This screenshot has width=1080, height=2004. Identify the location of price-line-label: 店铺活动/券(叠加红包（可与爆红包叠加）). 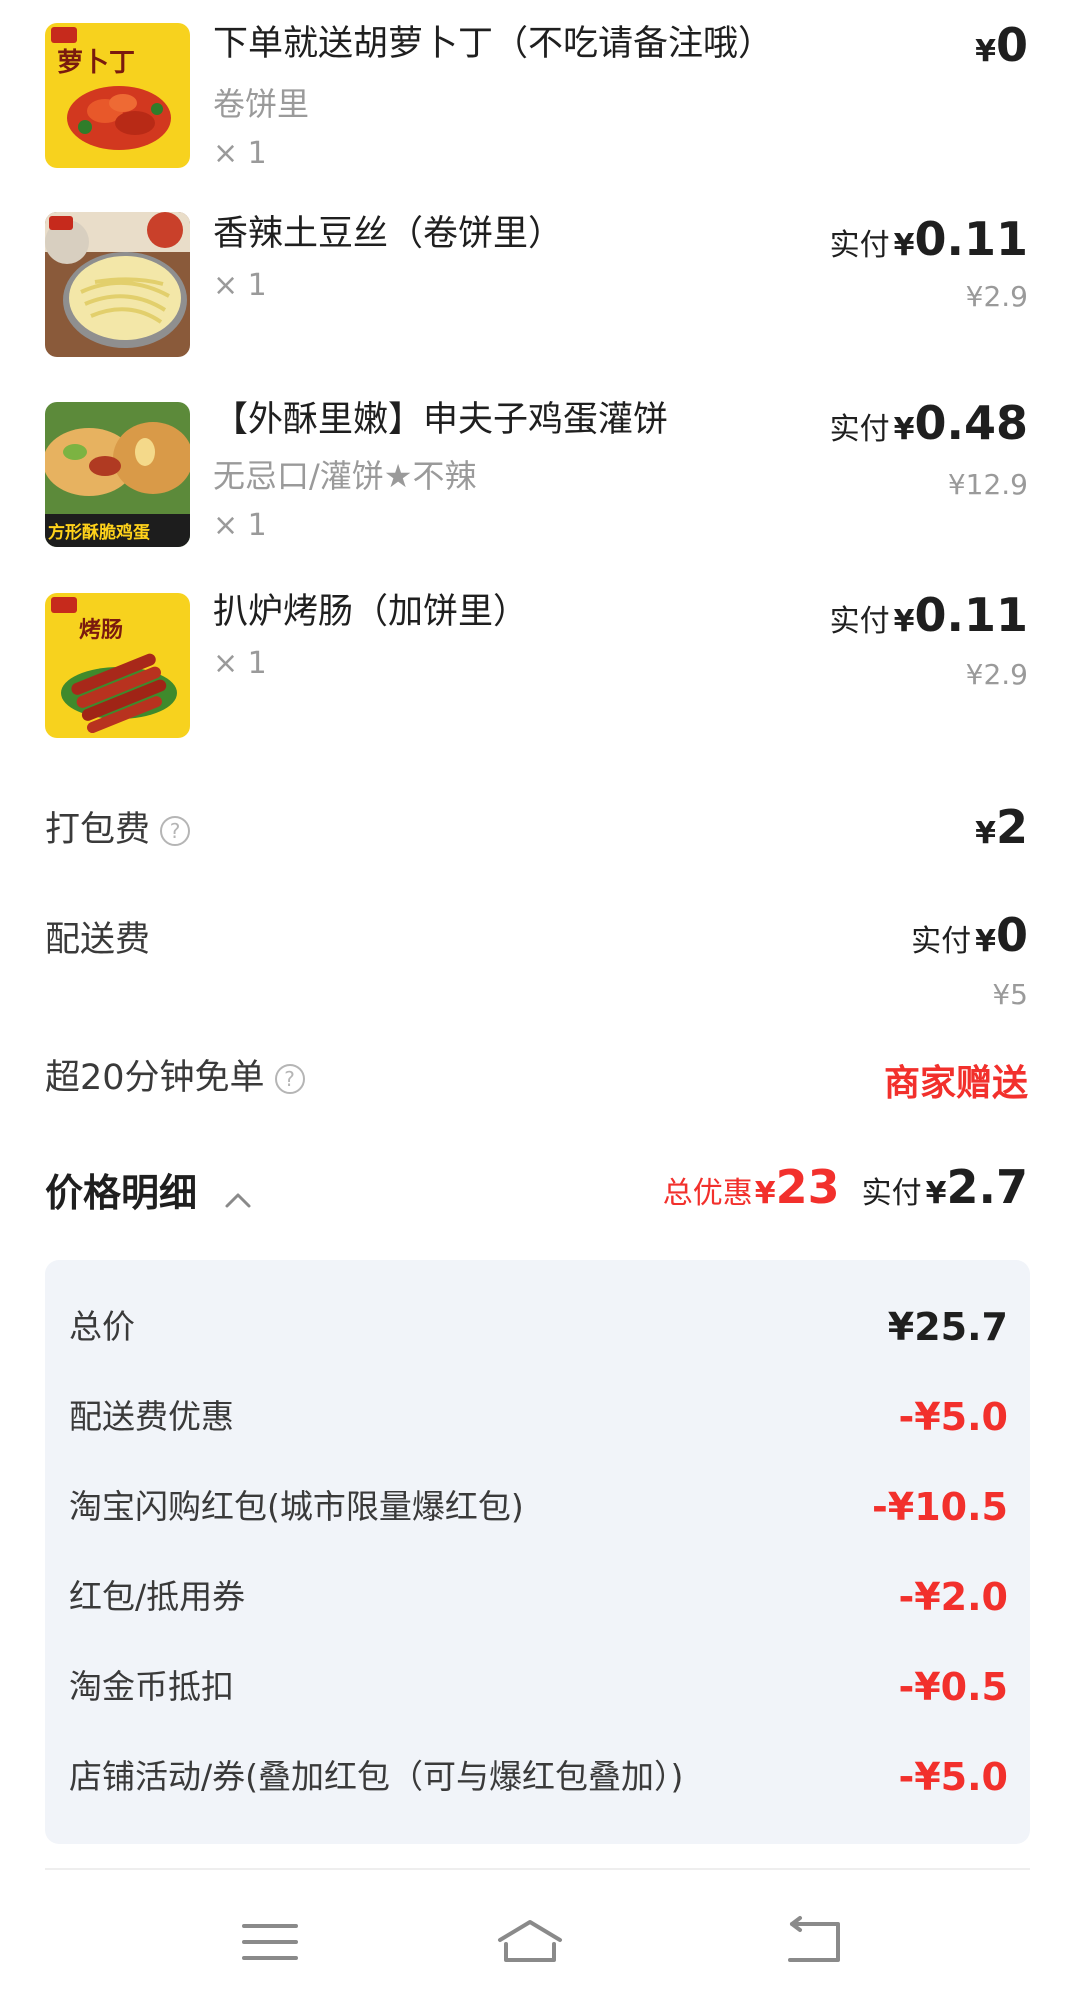
(376, 1776).